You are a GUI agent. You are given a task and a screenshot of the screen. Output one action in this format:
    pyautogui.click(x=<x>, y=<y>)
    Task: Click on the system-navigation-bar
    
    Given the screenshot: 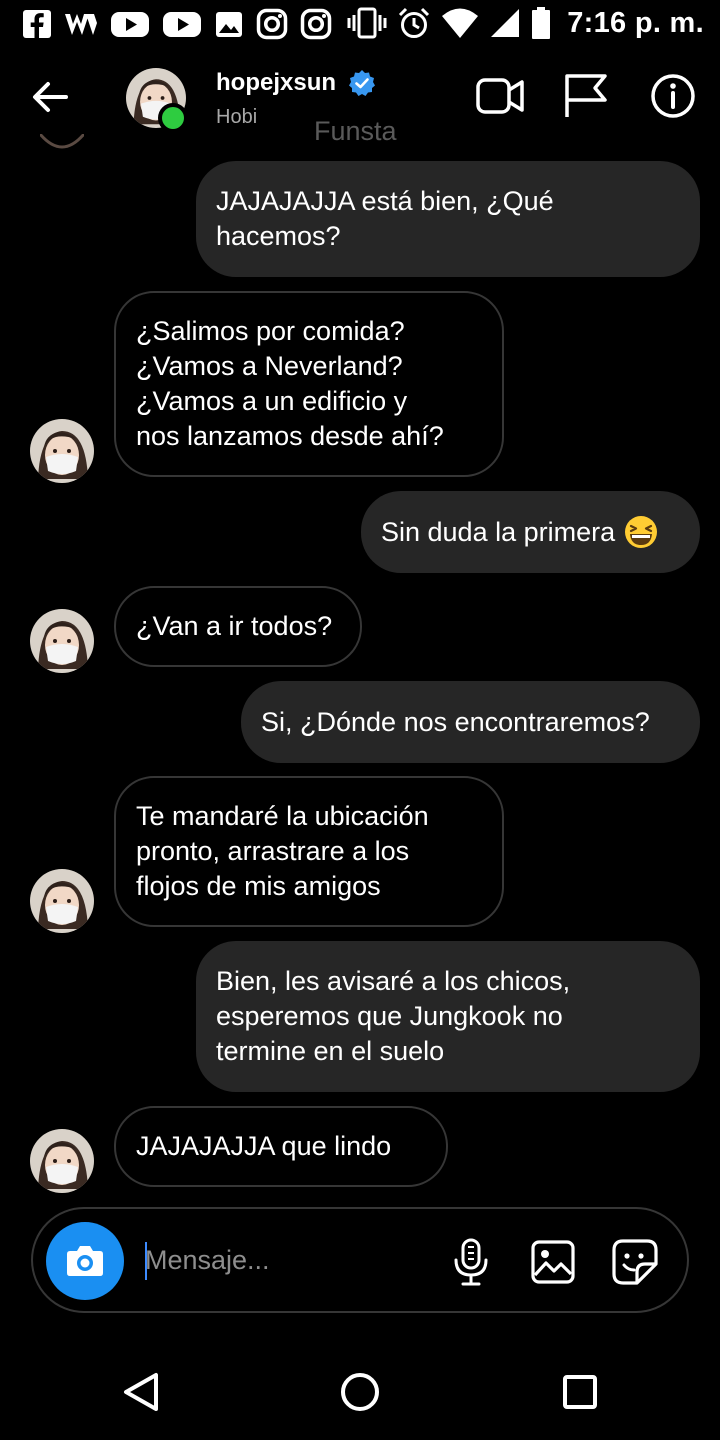 What is the action you would take?
    pyautogui.click(x=360, y=1390)
    